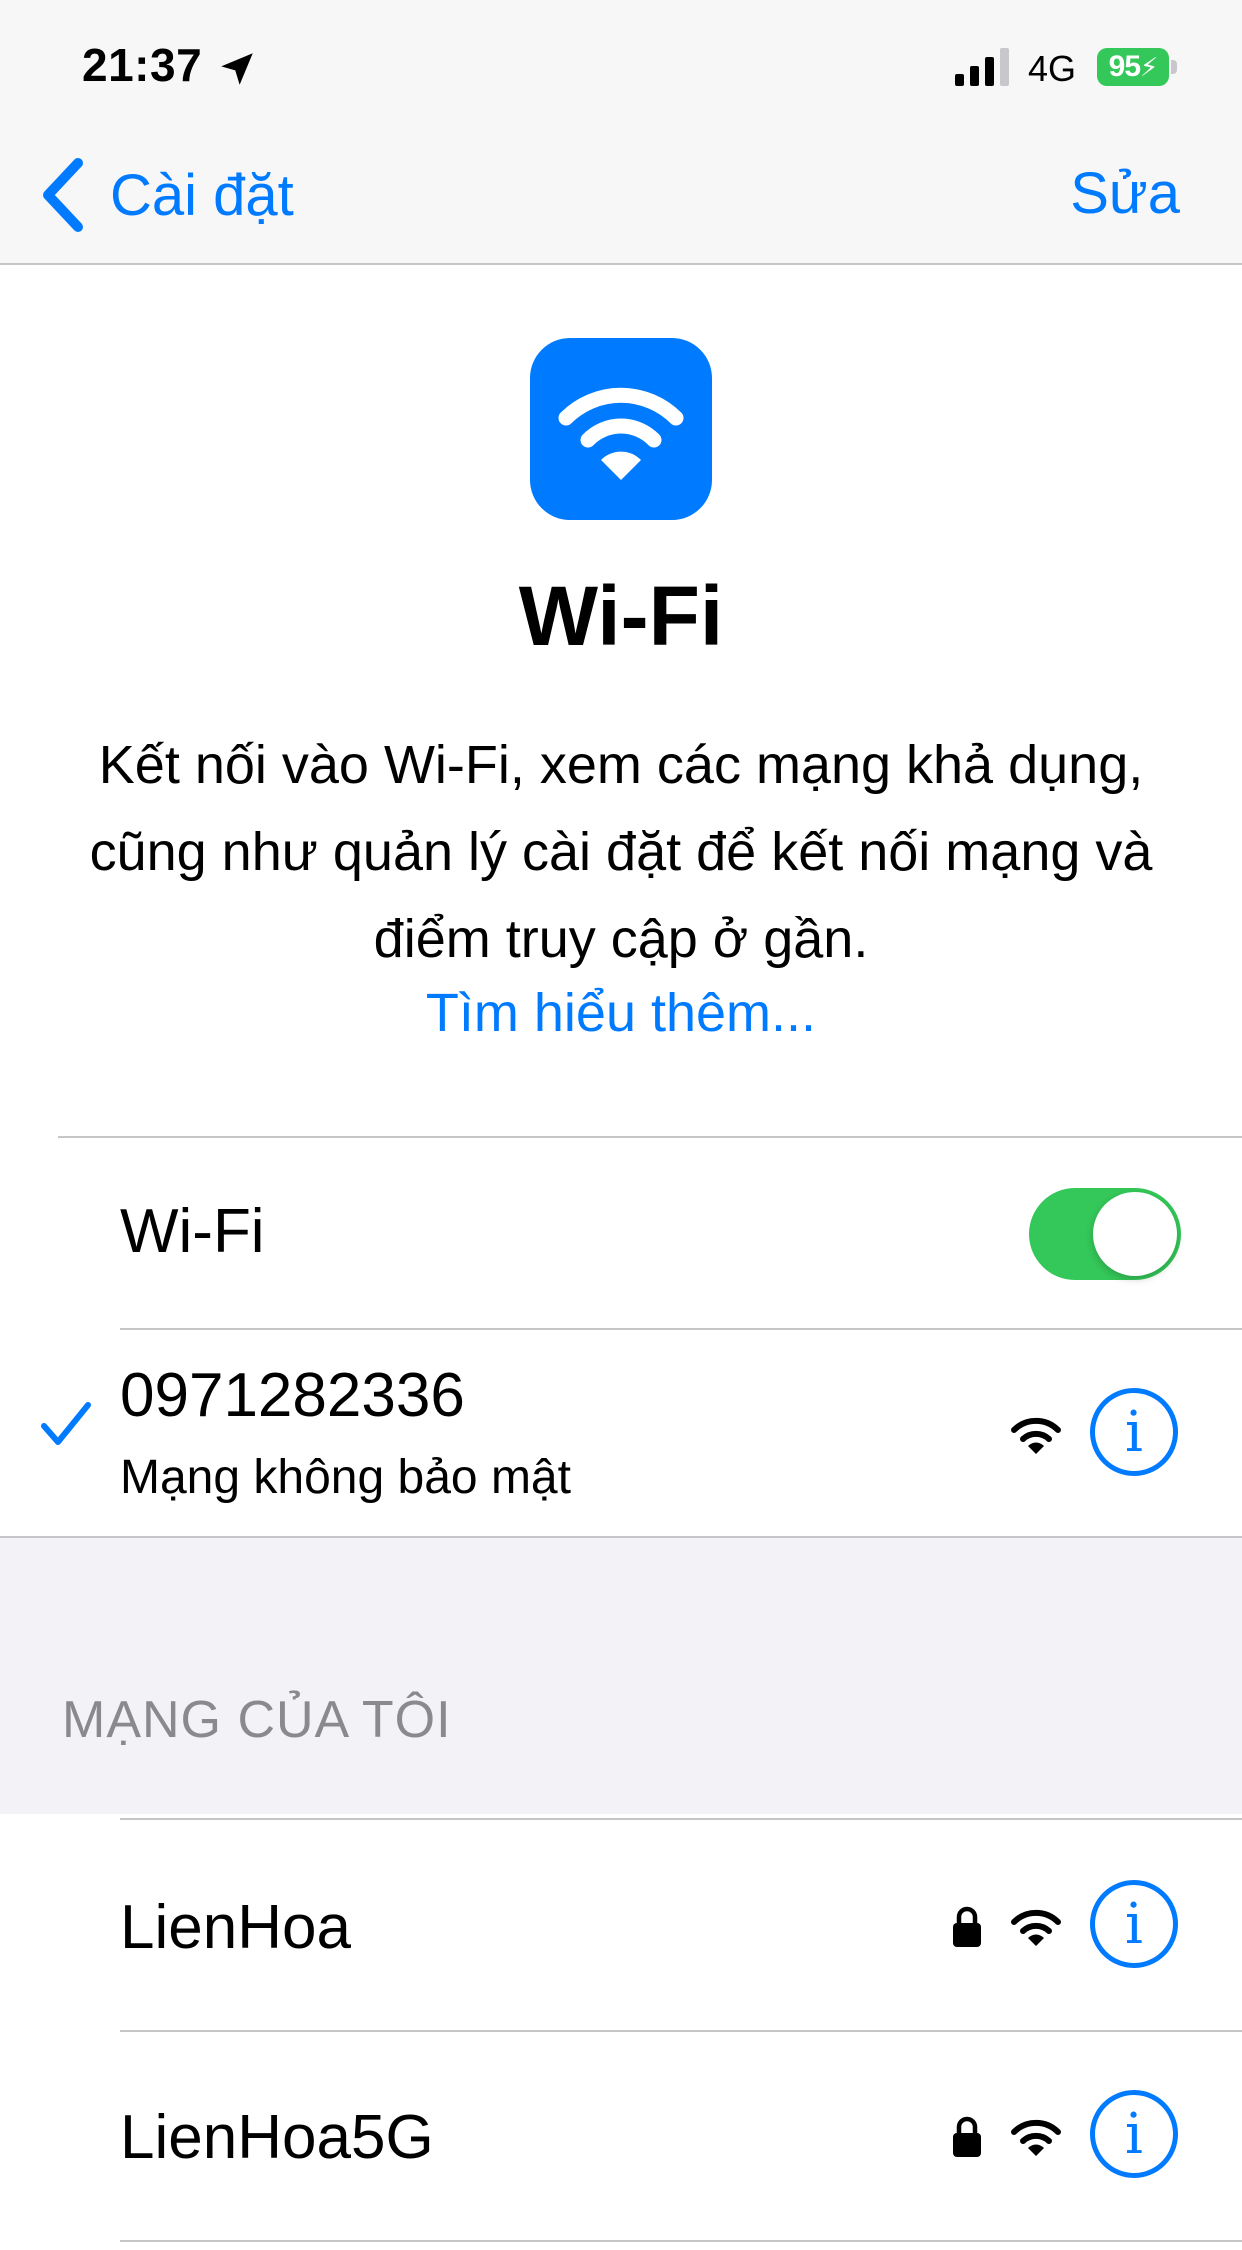 The image size is (1242, 2250). What do you see at coordinates (192, 1231) in the screenshot?
I see `wifi-toggle-label: Wi-Fi` at bounding box center [192, 1231].